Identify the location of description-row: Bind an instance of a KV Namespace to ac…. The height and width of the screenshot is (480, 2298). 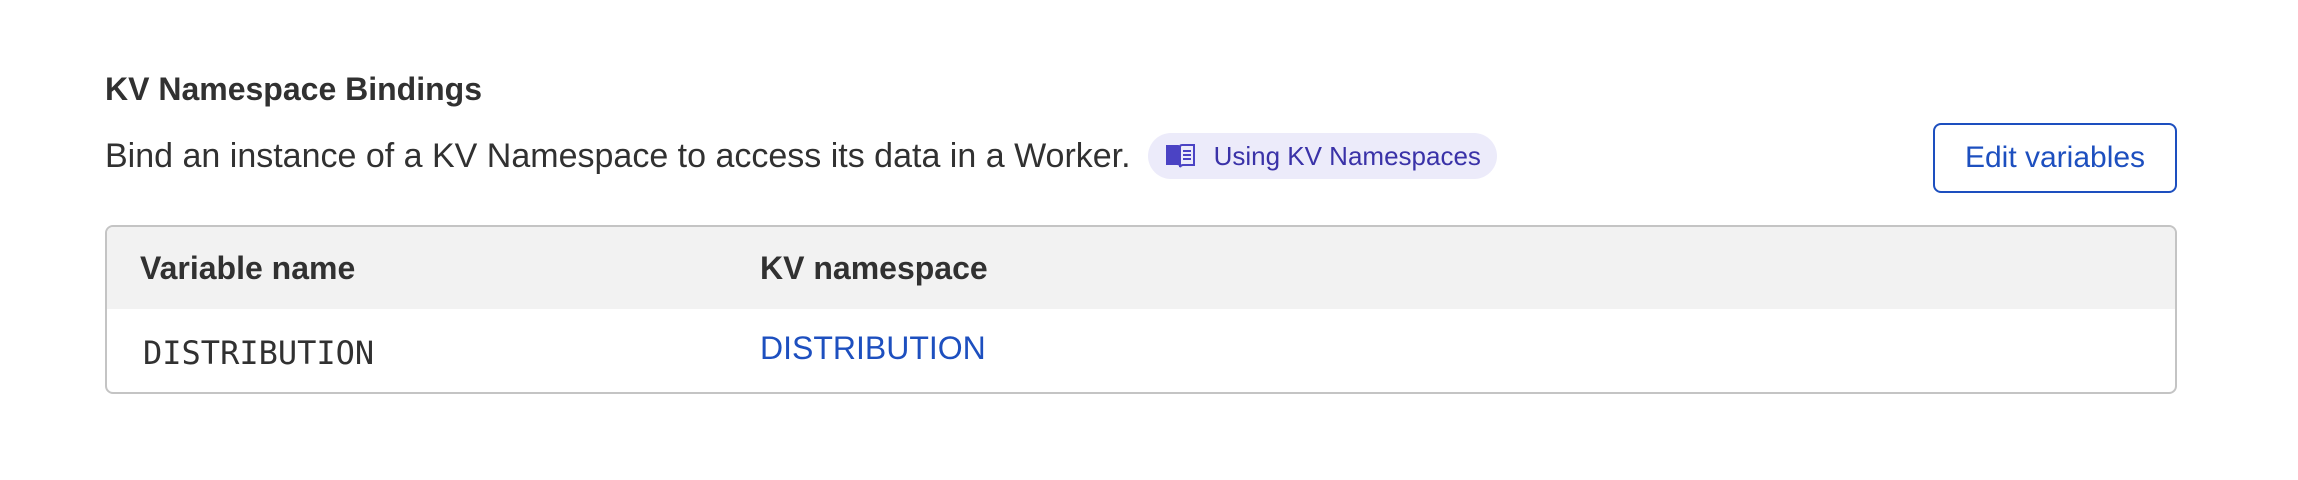
(801, 156).